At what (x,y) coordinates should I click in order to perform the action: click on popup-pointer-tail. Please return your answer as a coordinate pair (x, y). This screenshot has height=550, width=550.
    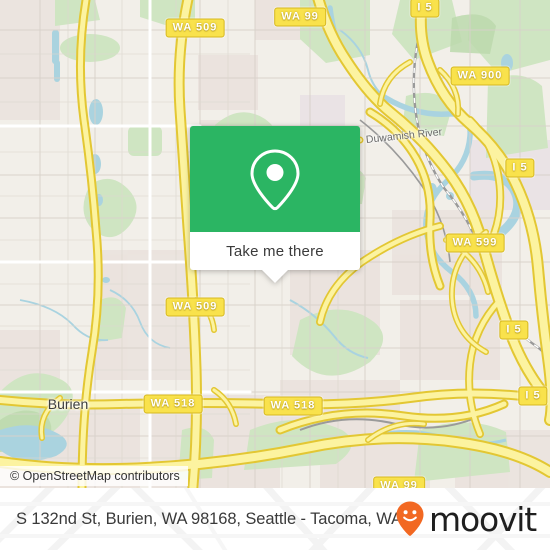
    Looking at the image, I should click on (275, 276).